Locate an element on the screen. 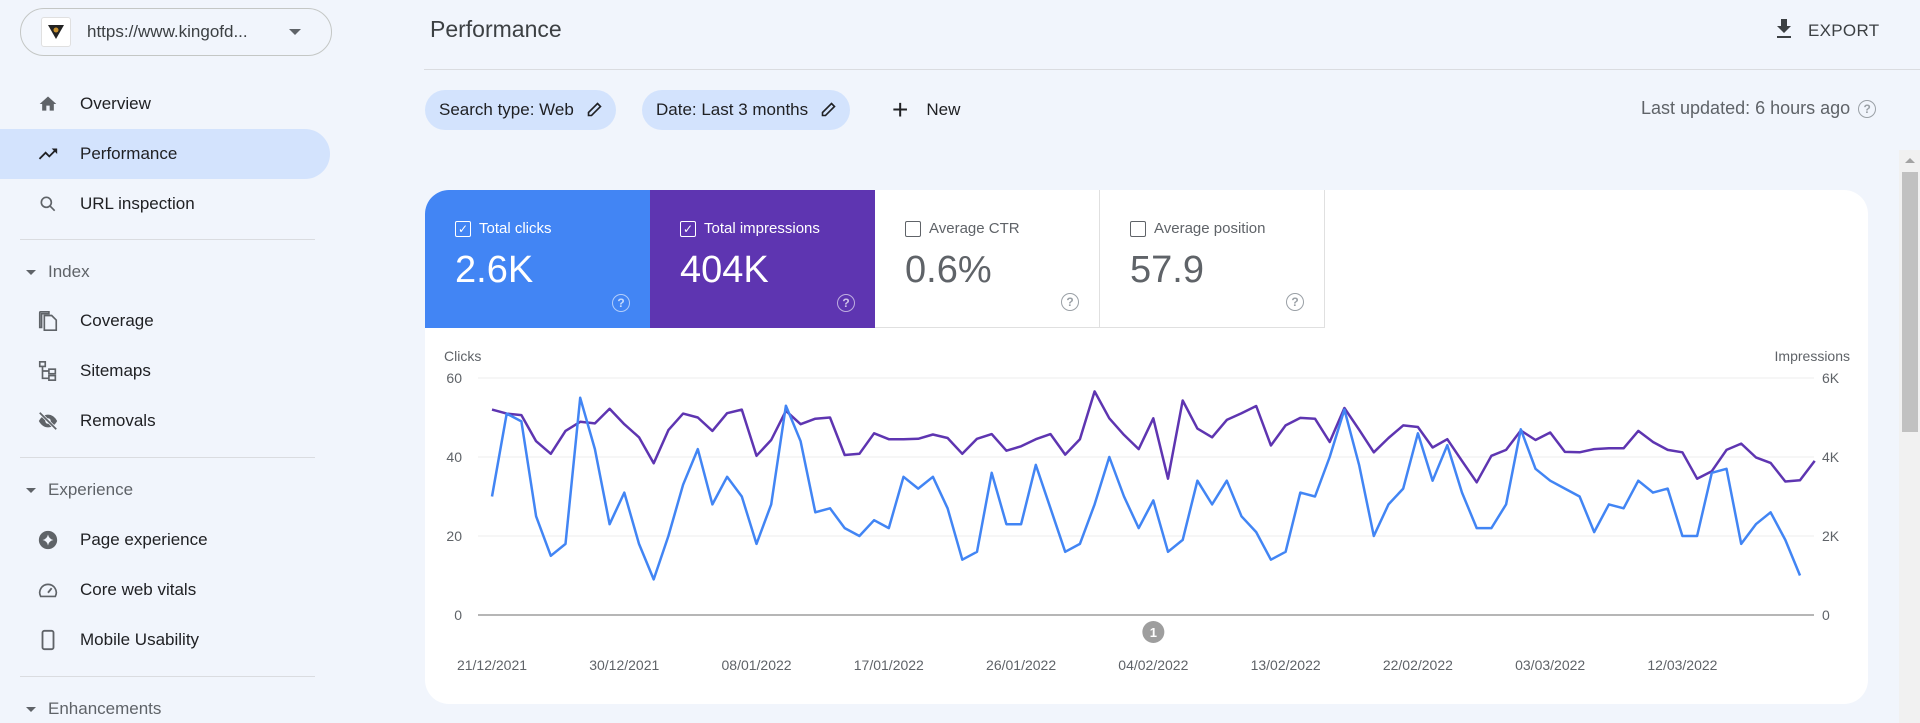 Image resolution: width=1920 pixels, height=723 pixels. new-filter-button: + New is located at coordinates (926, 110).